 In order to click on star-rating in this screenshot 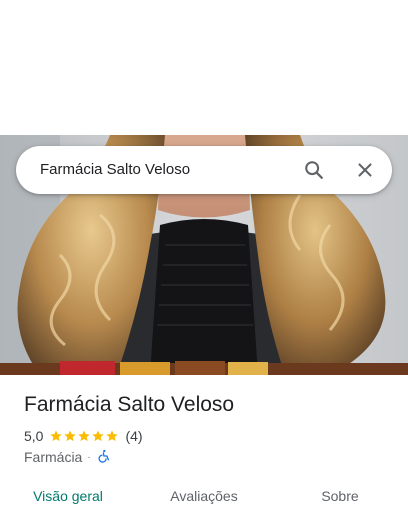, I will do `click(84, 436)`.